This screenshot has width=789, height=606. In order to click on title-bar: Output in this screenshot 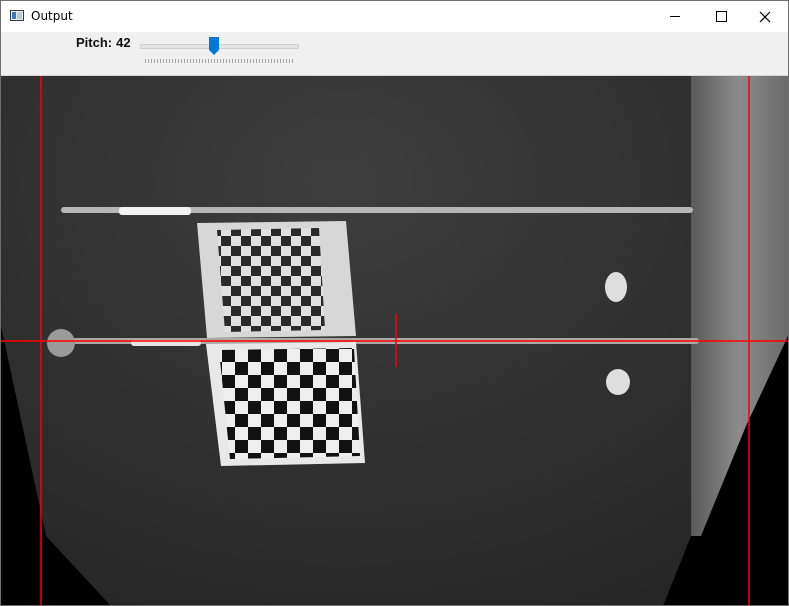, I will do `click(394, 16)`.